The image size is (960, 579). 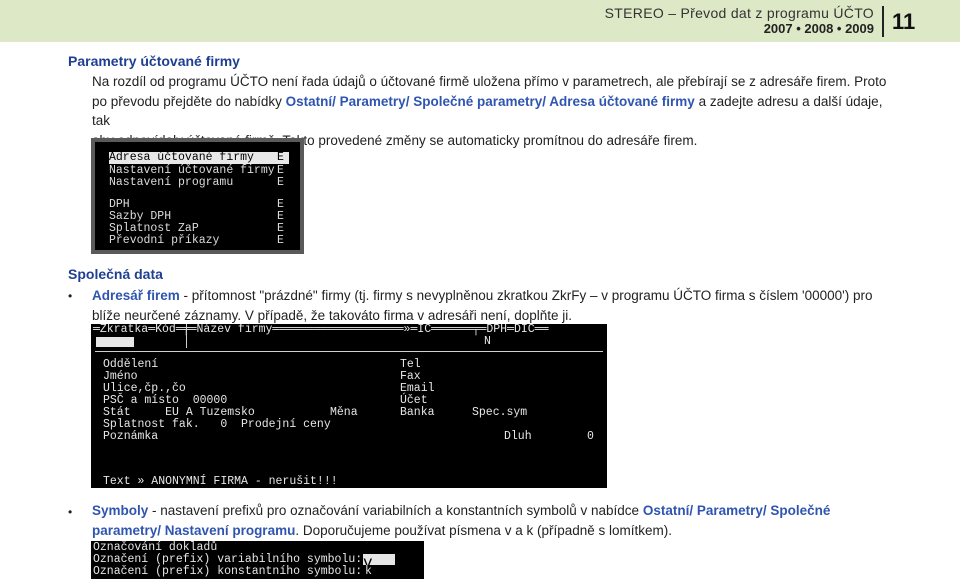 What do you see at coordinates (189, 101) in the screenshot?
I see `section1-text: po převodu přejděte do nabídky` at bounding box center [189, 101].